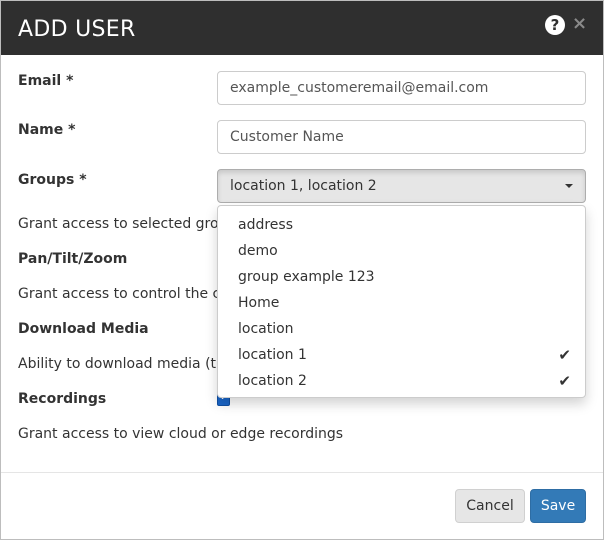 The width and height of the screenshot is (604, 540). I want to click on group-option-demo: demo, so click(401, 251).